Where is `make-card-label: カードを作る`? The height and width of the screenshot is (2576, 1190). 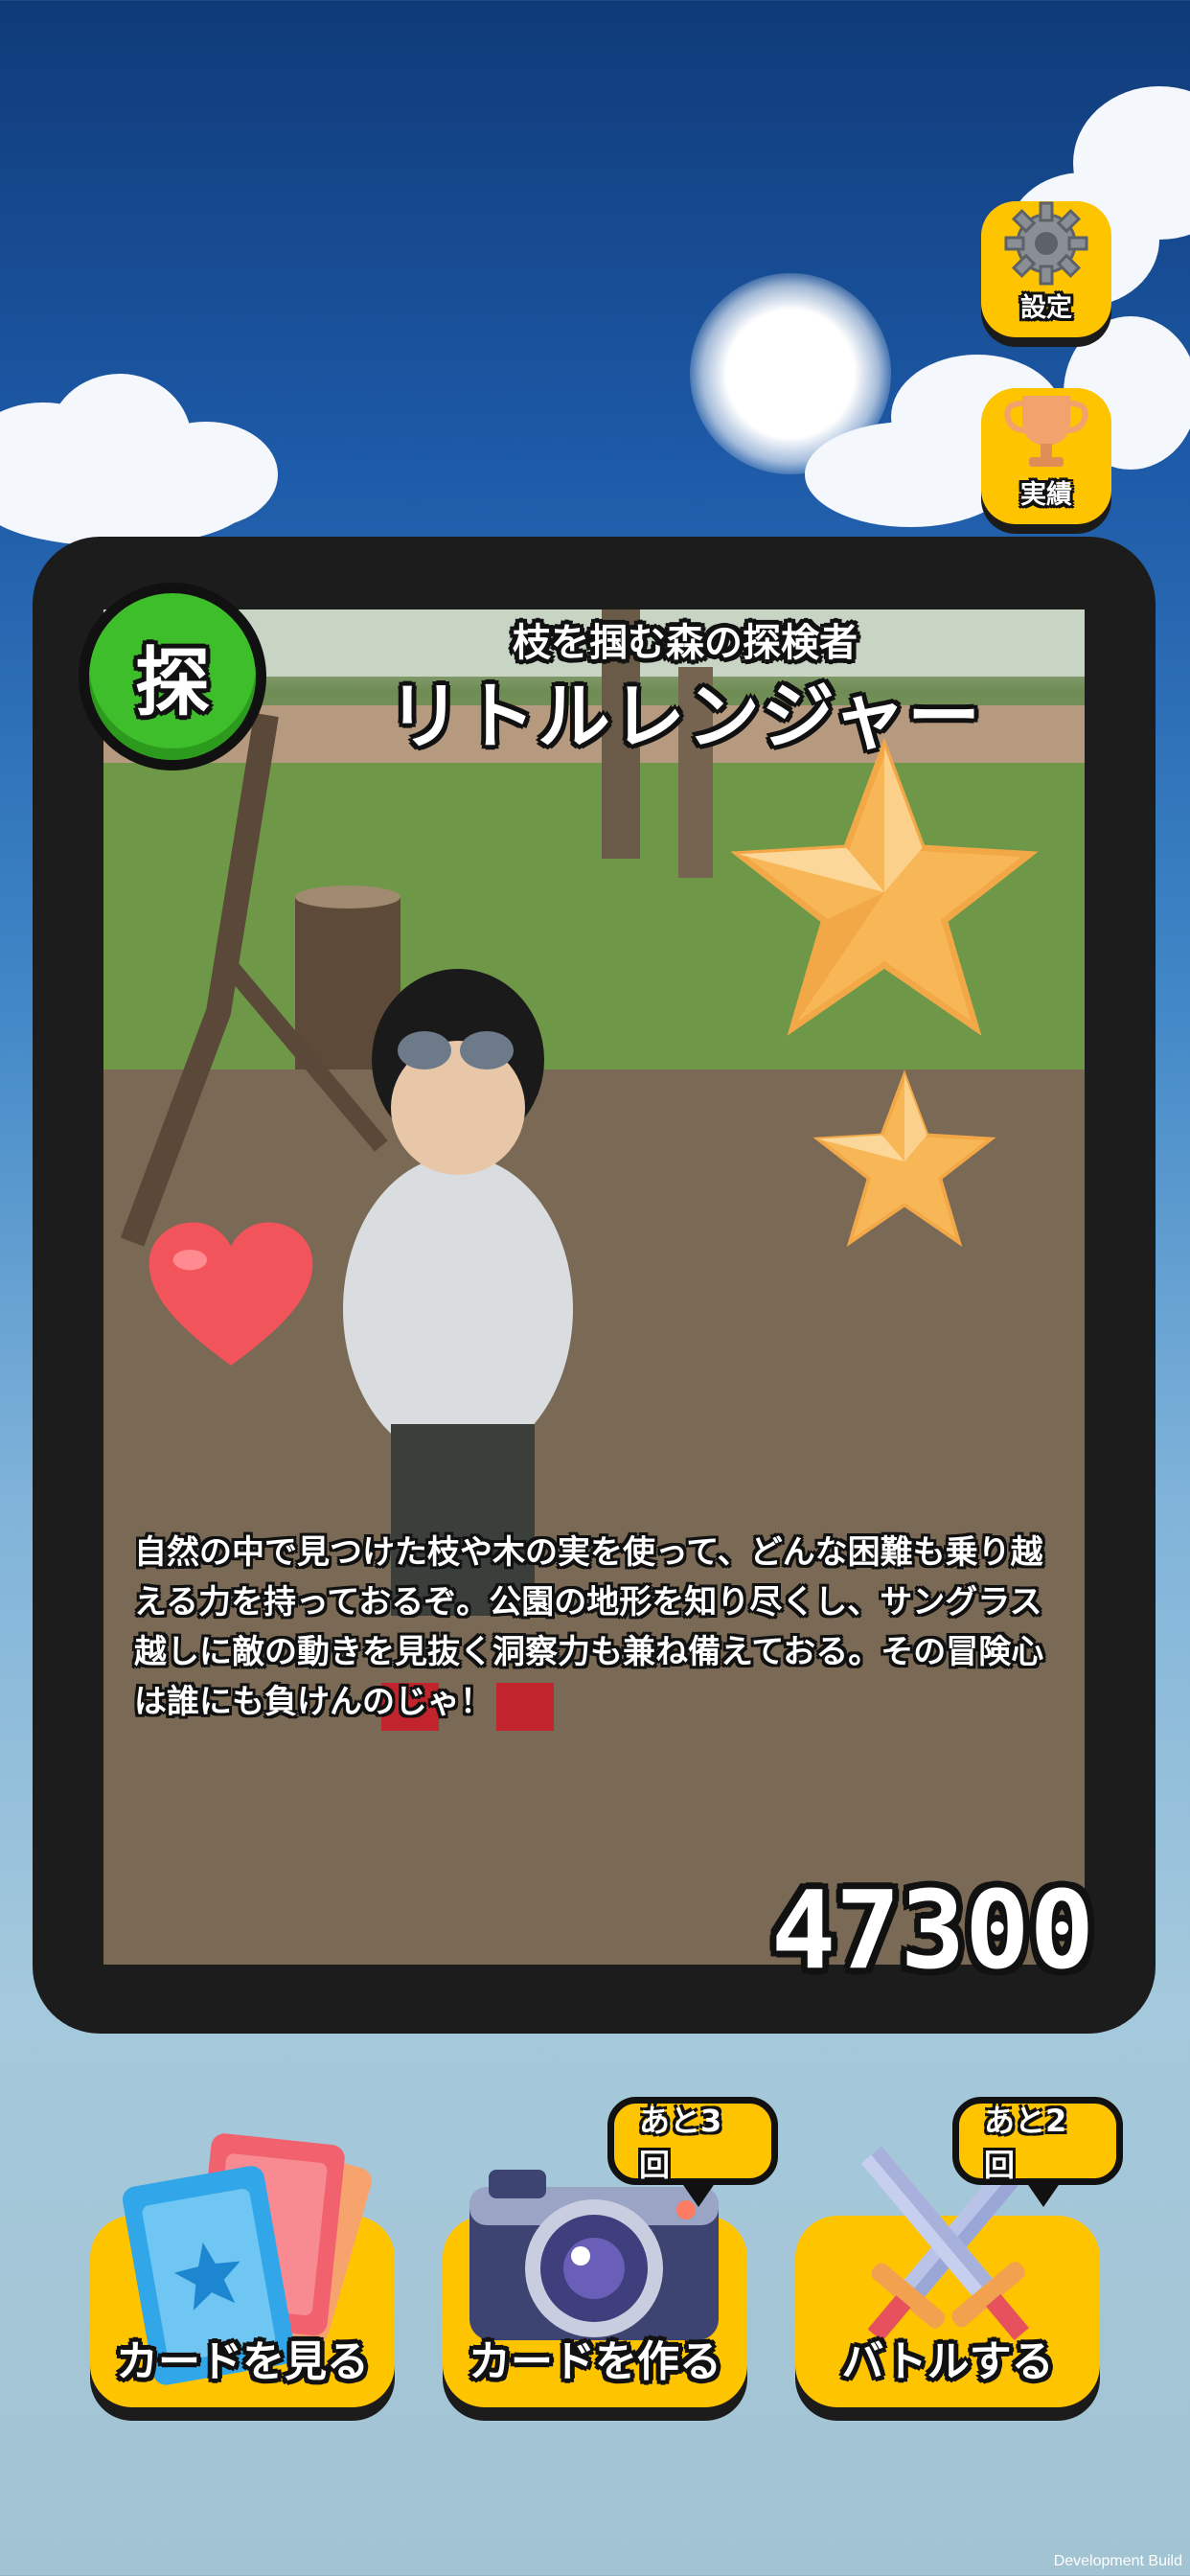 make-card-label: カードを作る is located at coordinates (595, 2361).